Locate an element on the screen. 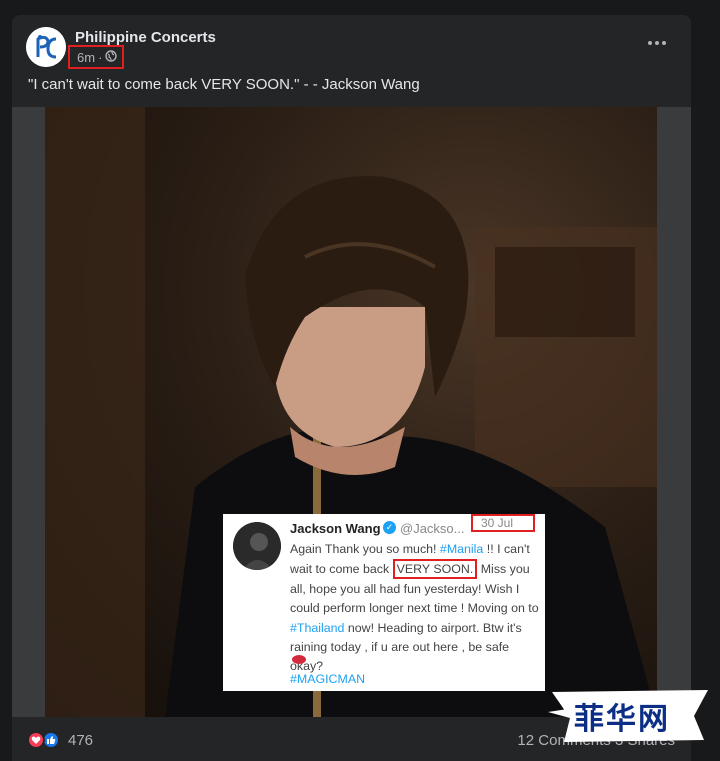  hashtag-magicman: #MAGICMAN is located at coordinates (328, 679).